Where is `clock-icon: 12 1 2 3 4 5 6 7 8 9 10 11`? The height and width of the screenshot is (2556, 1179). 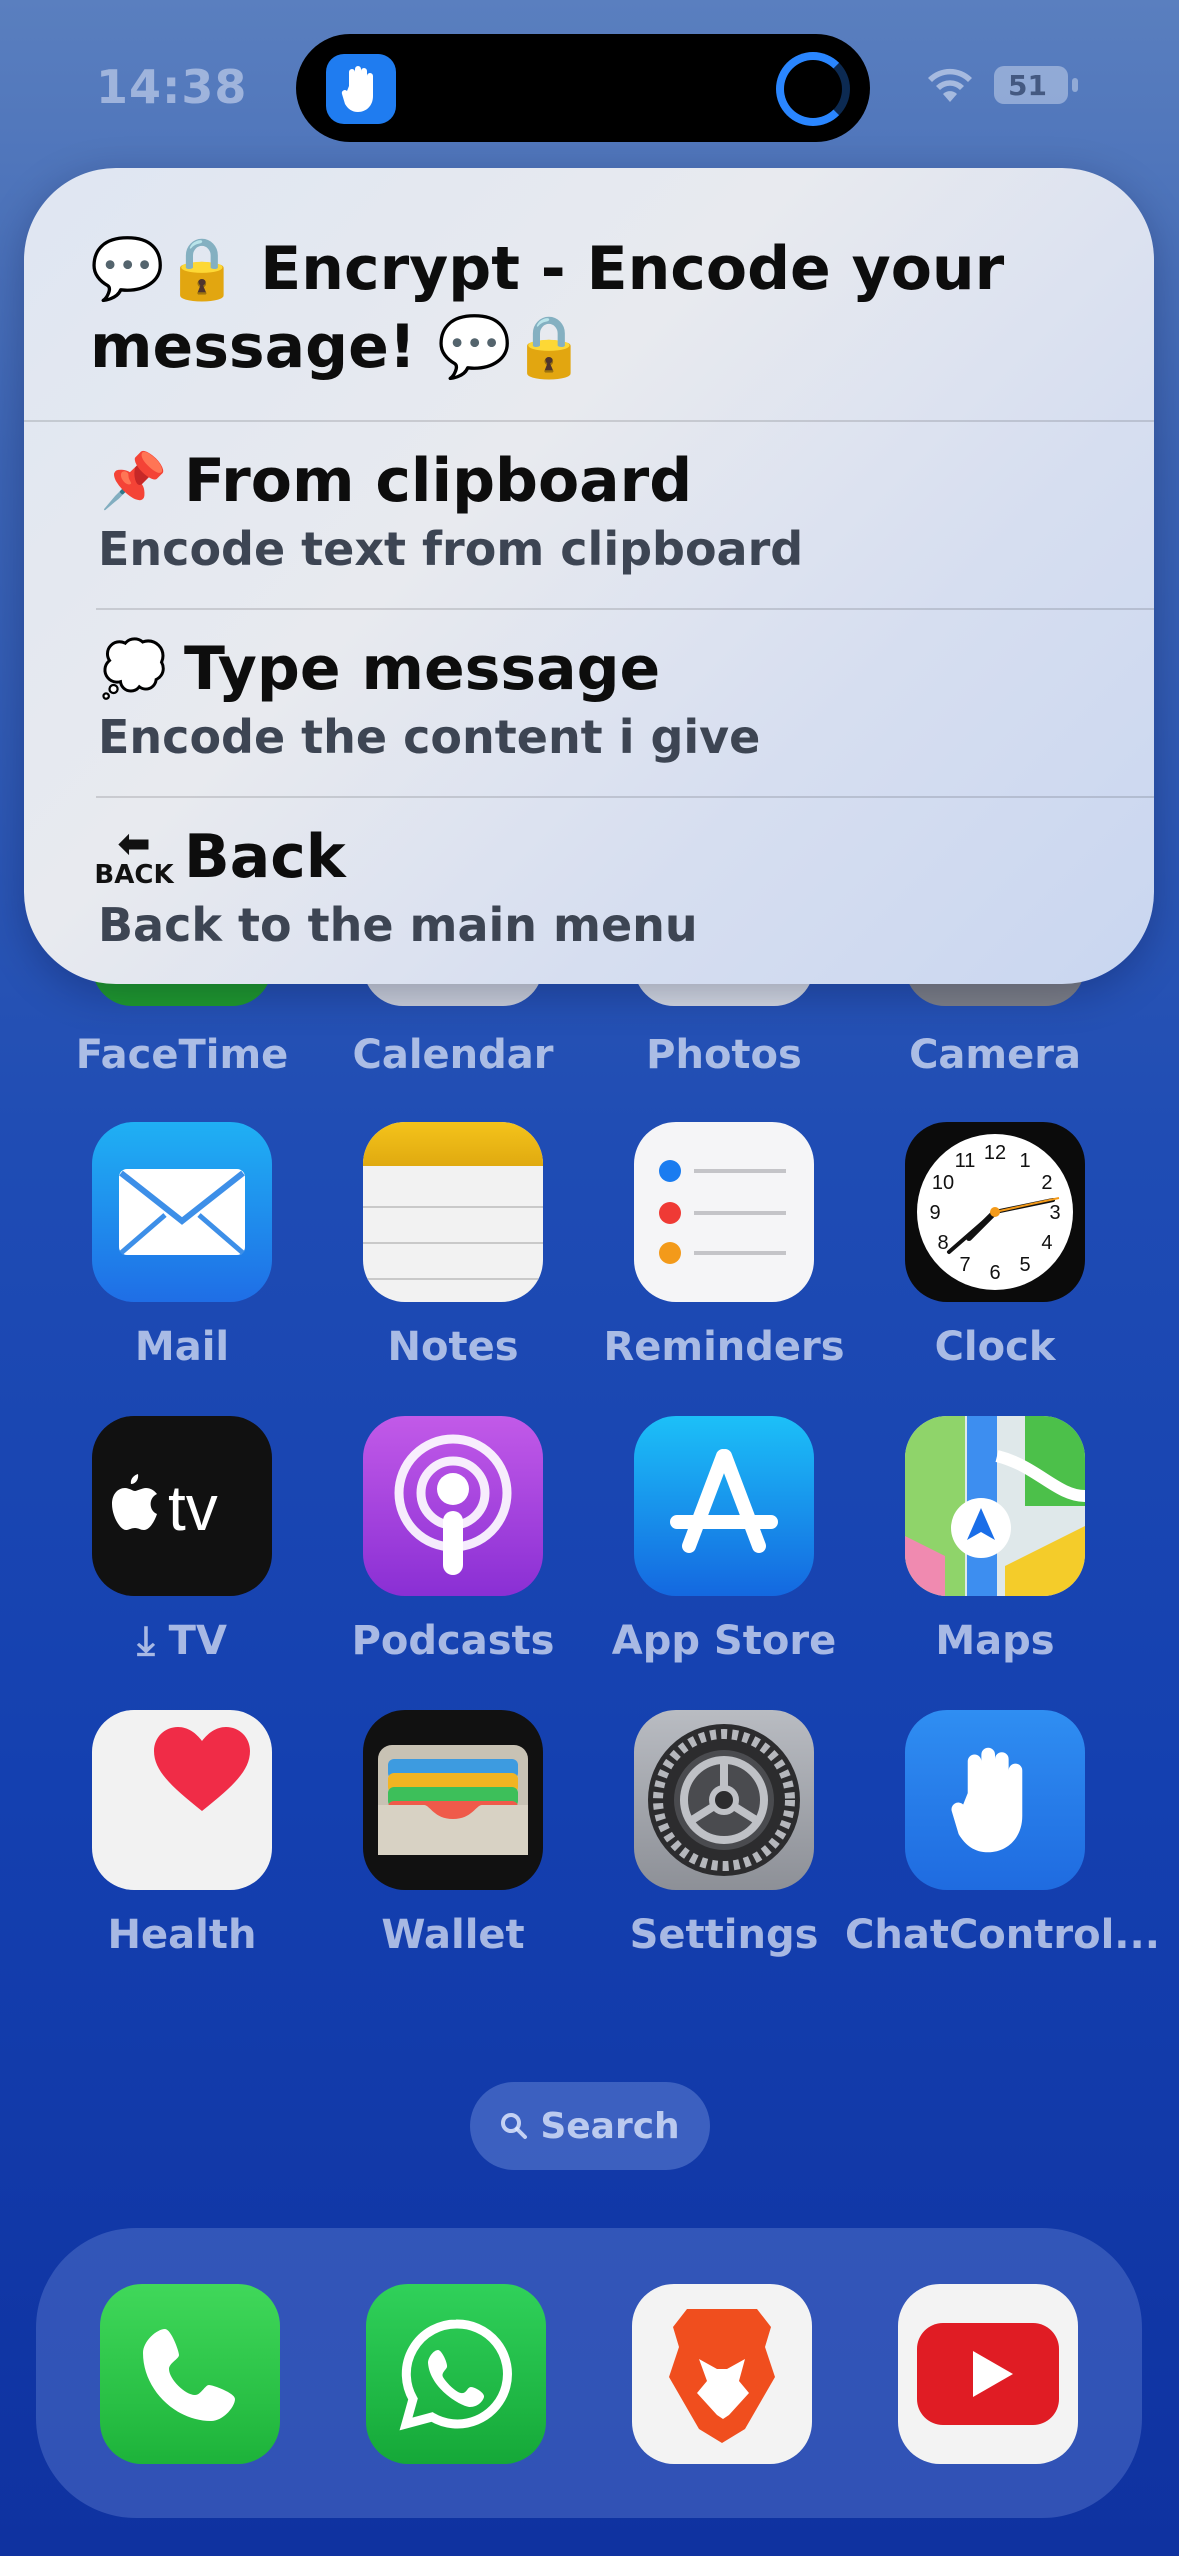 clock-icon: 12 1 2 3 4 5 6 7 8 9 10 11 is located at coordinates (995, 1212).